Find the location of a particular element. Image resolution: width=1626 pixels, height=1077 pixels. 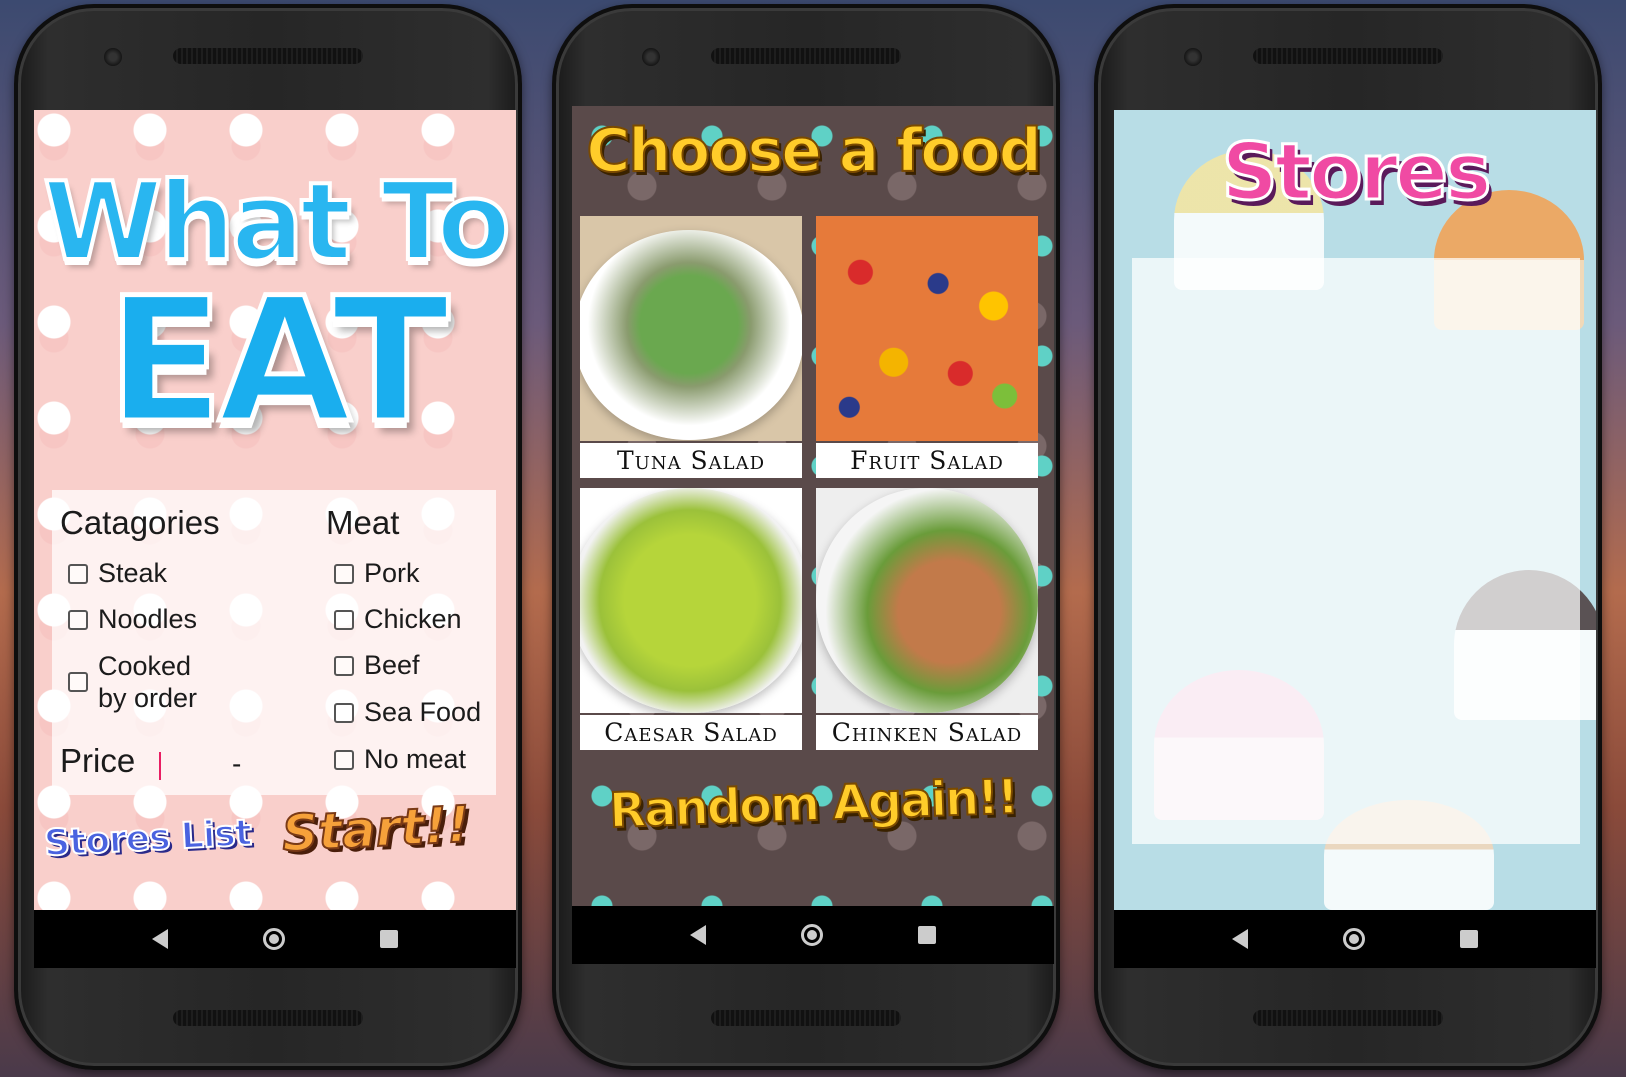

fruit-salad-image is located at coordinates (927, 328).